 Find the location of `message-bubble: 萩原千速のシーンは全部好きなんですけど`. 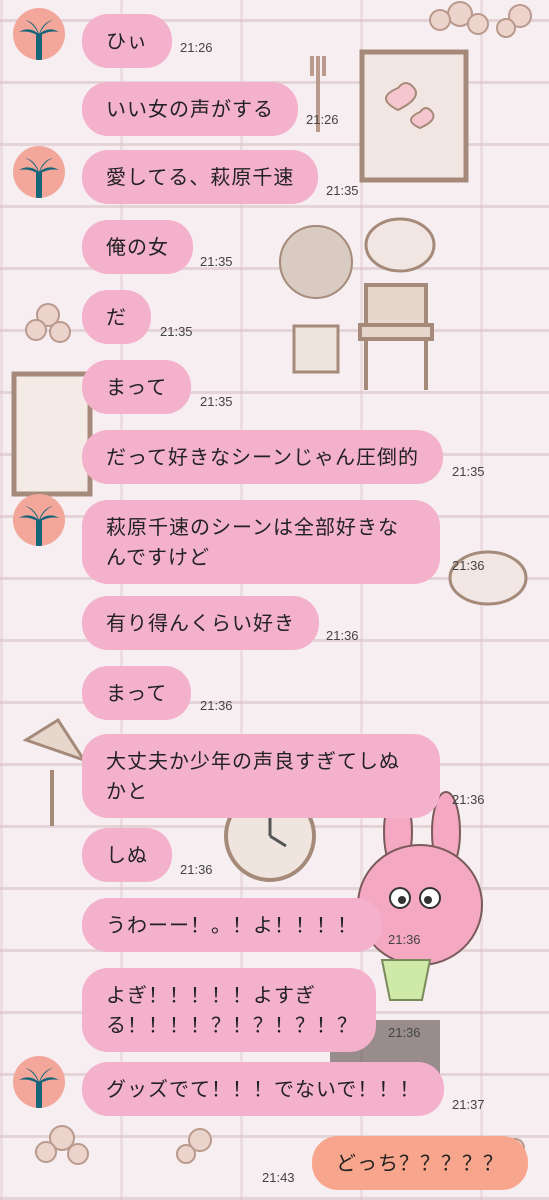

message-bubble: 萩原千速のシーンは全部好きなんですけど is located at coordinates (261, 542).